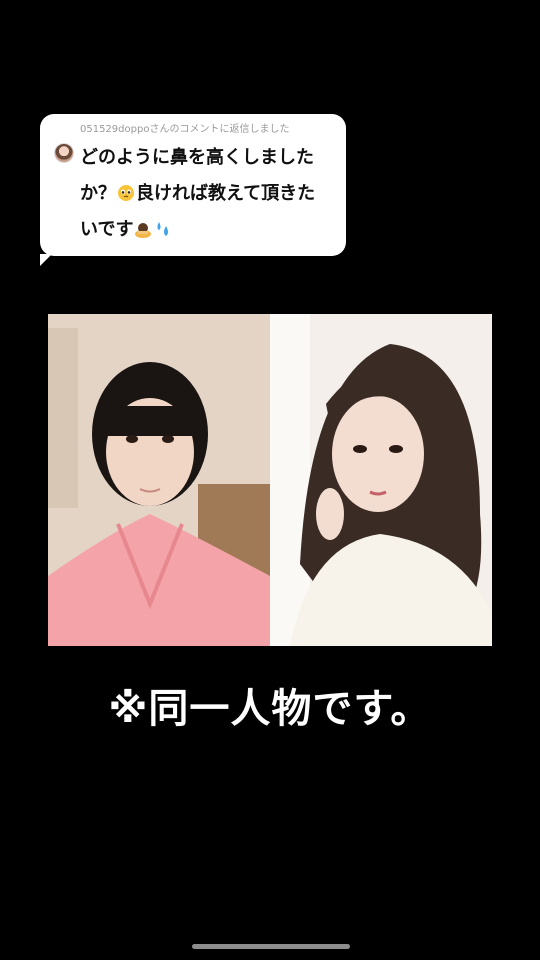 Image resolution: width=540 pixels, height=960 pixels. I want to click on comment-line-2a: か？, so click(98, 193).